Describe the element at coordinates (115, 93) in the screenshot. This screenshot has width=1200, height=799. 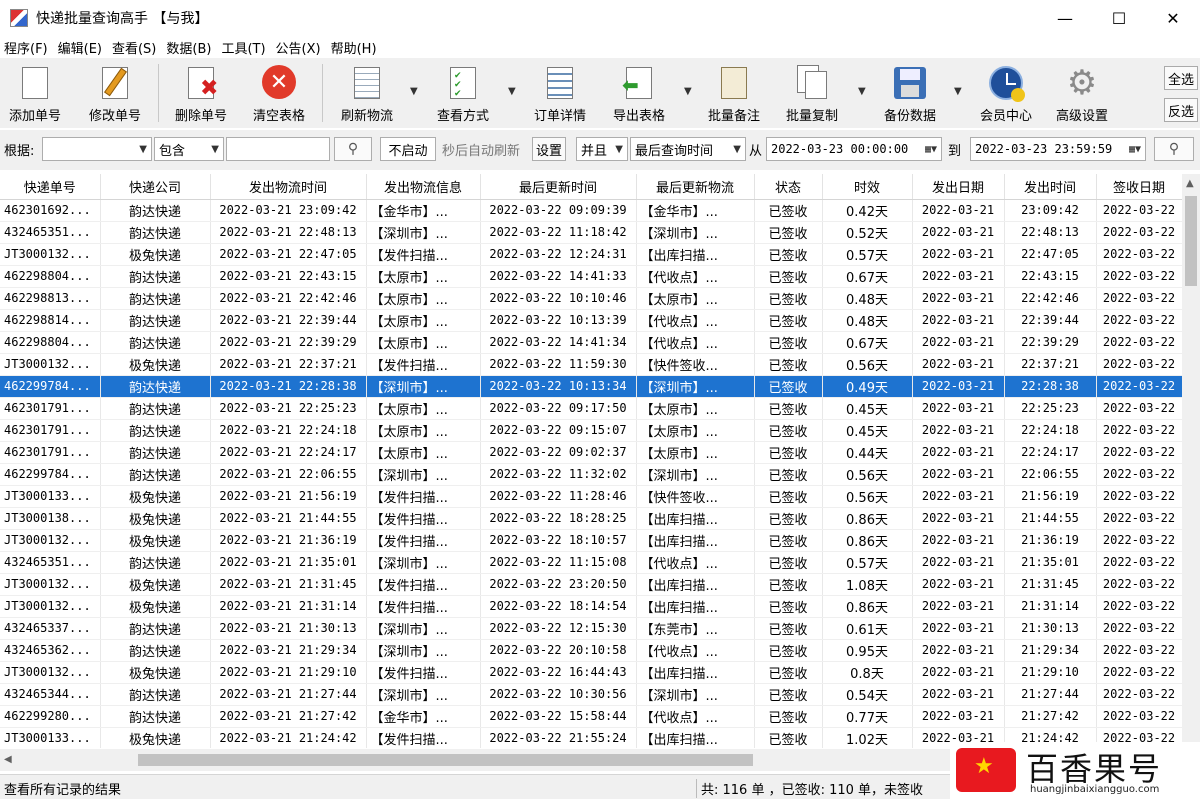
I see `edit-order-button: 修改单号` at that location.